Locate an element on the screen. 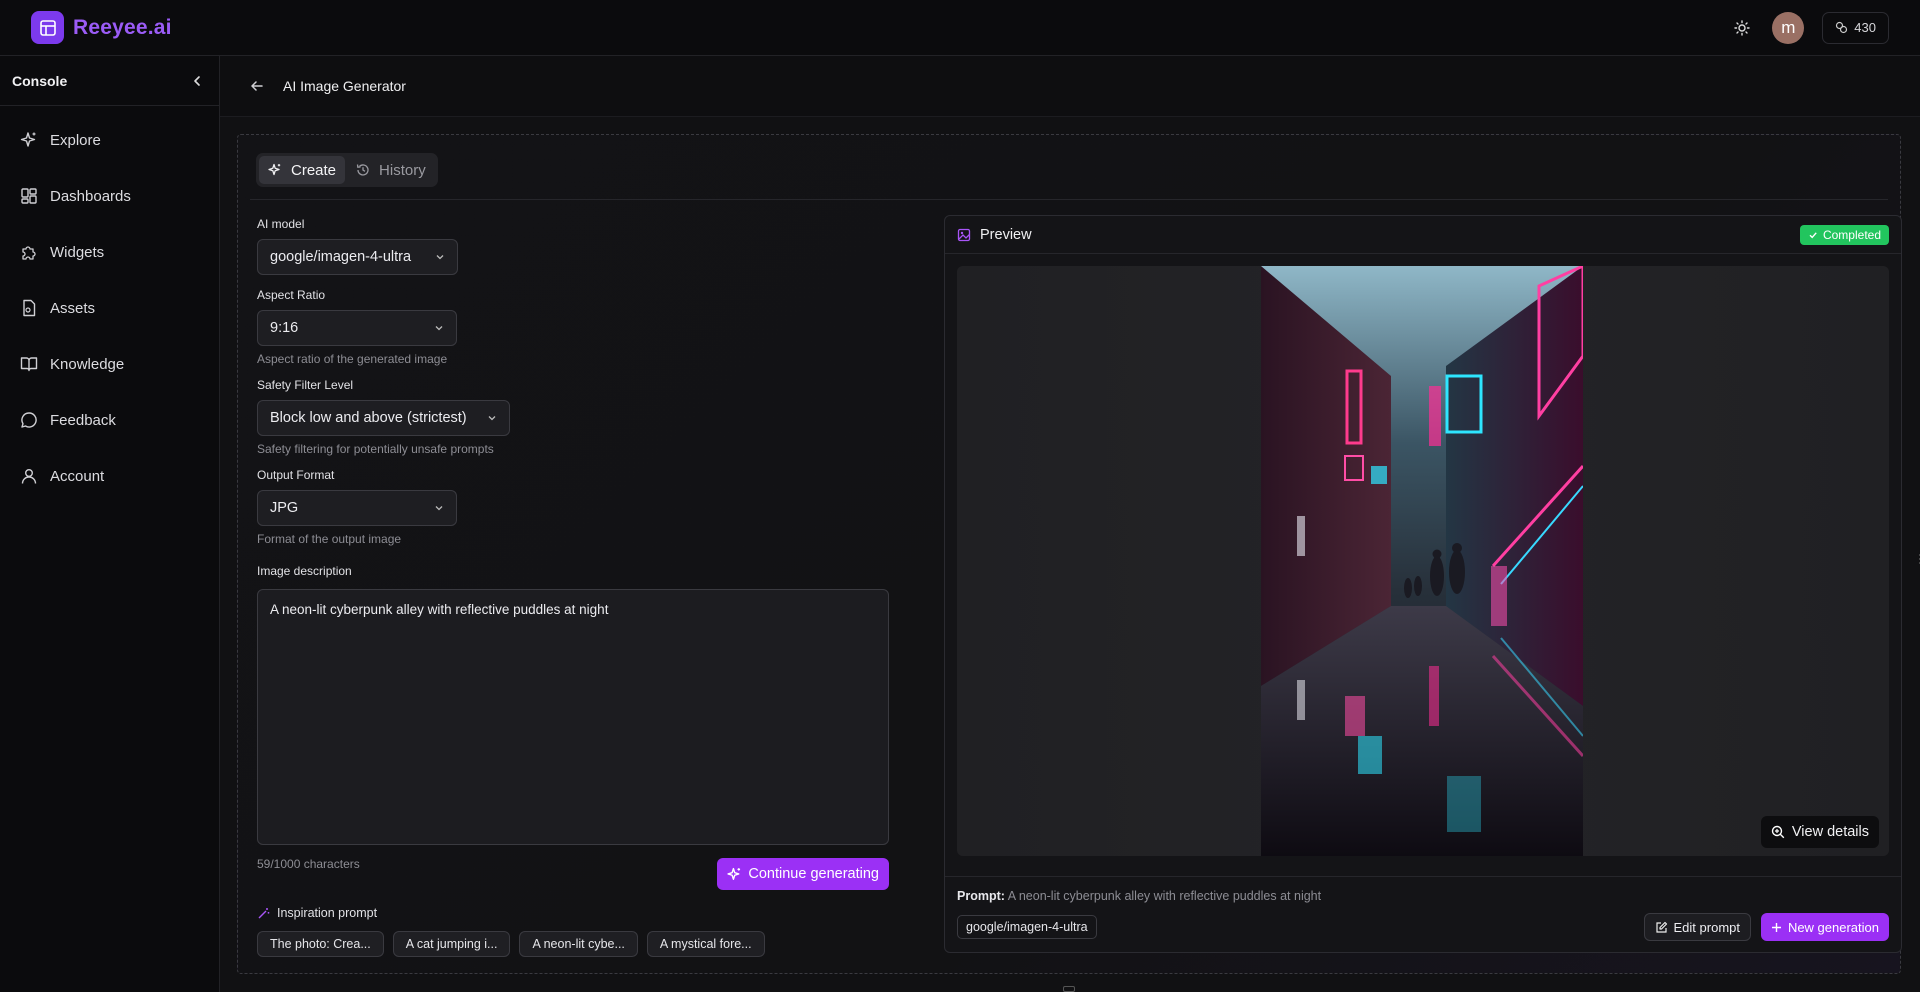  new-generation-button: New generation is located at coordinates (1824, 927).